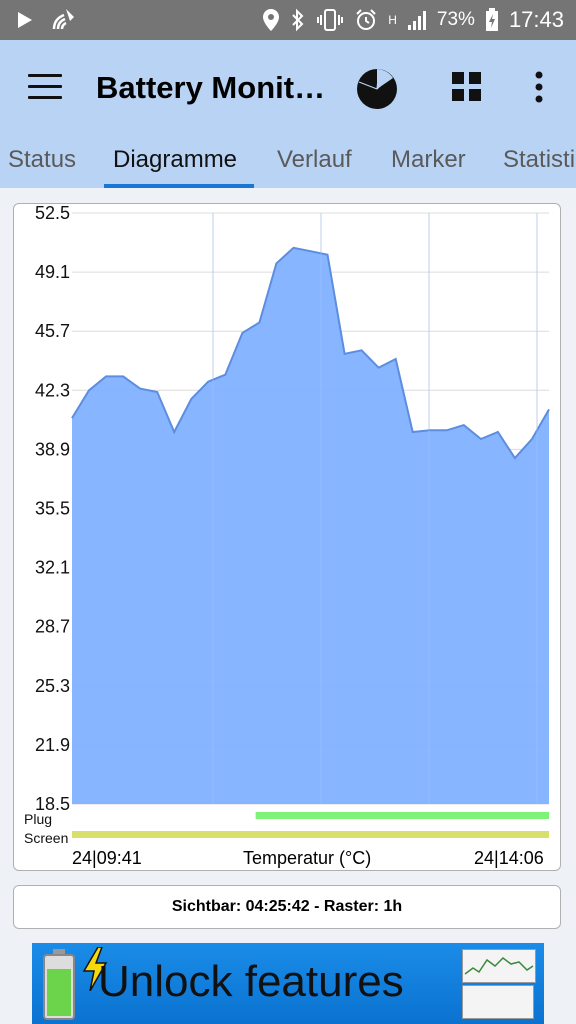  What do you see at coordinates (46, 838) in the screenshot?
I see `track-label: Screen` at bounding box center [46, 838].